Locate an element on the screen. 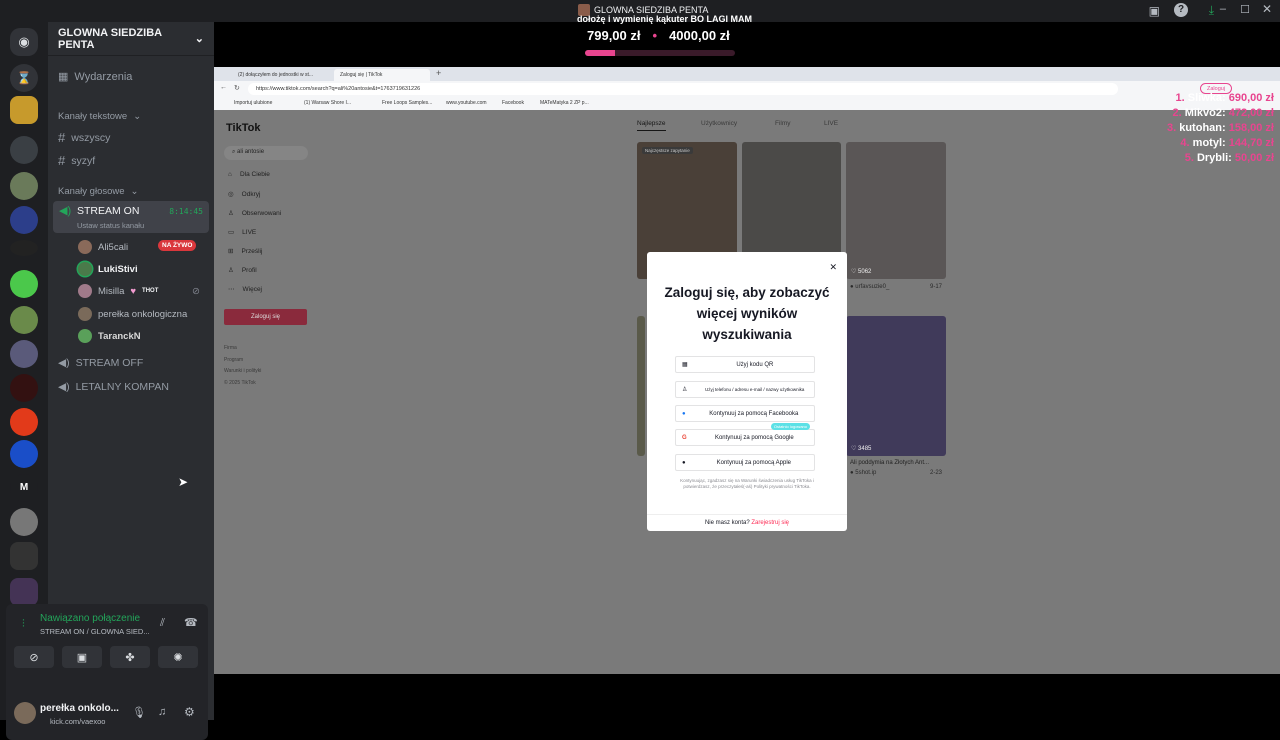 This screenshot has width=1280, height=740. bookmark: Importuj ulubione is located at coordinates (253, 103).